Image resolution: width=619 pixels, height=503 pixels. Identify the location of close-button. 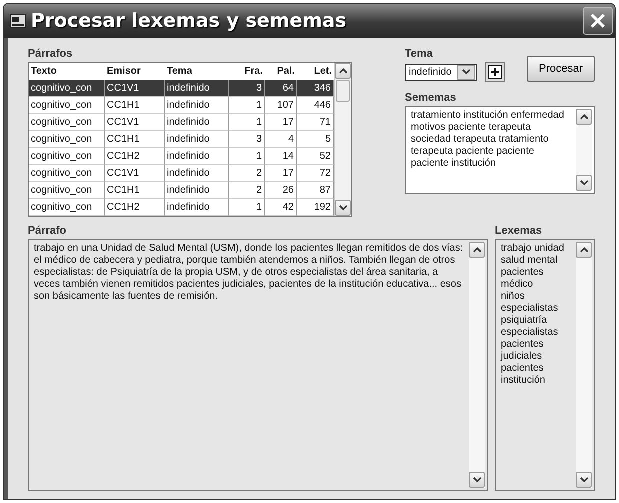
(598, 21).